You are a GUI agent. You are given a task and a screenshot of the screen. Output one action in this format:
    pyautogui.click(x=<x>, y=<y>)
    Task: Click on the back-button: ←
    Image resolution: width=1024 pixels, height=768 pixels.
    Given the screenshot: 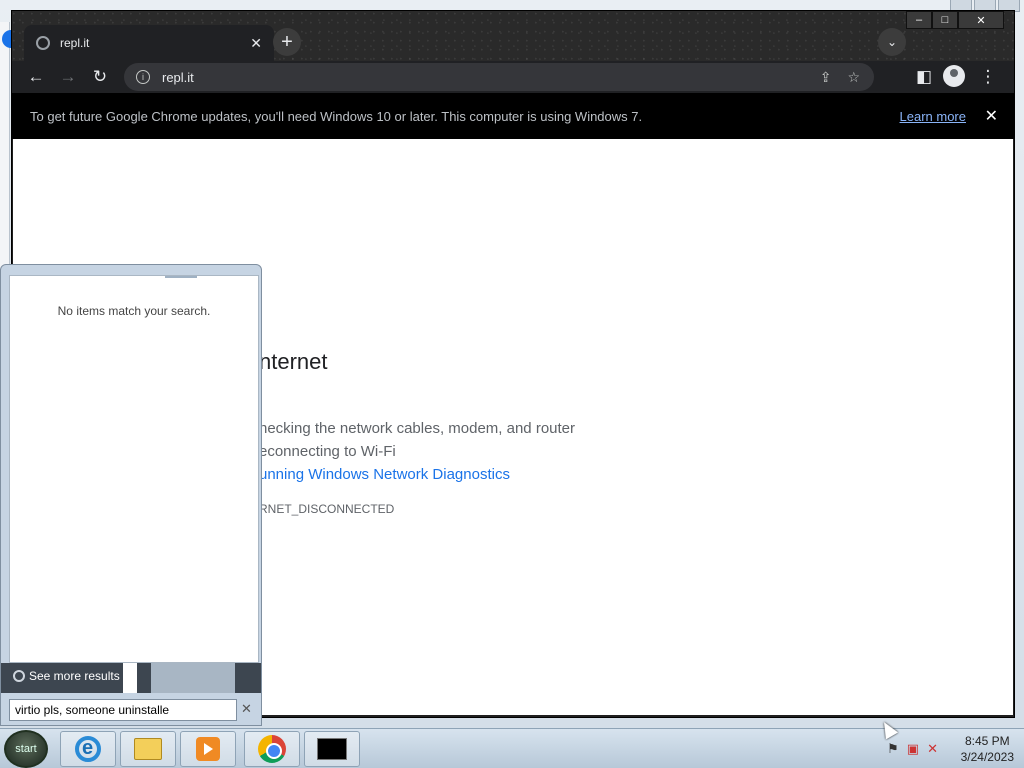 What is the action you would take?
    pyautogui.click(x=36, y=77)
    